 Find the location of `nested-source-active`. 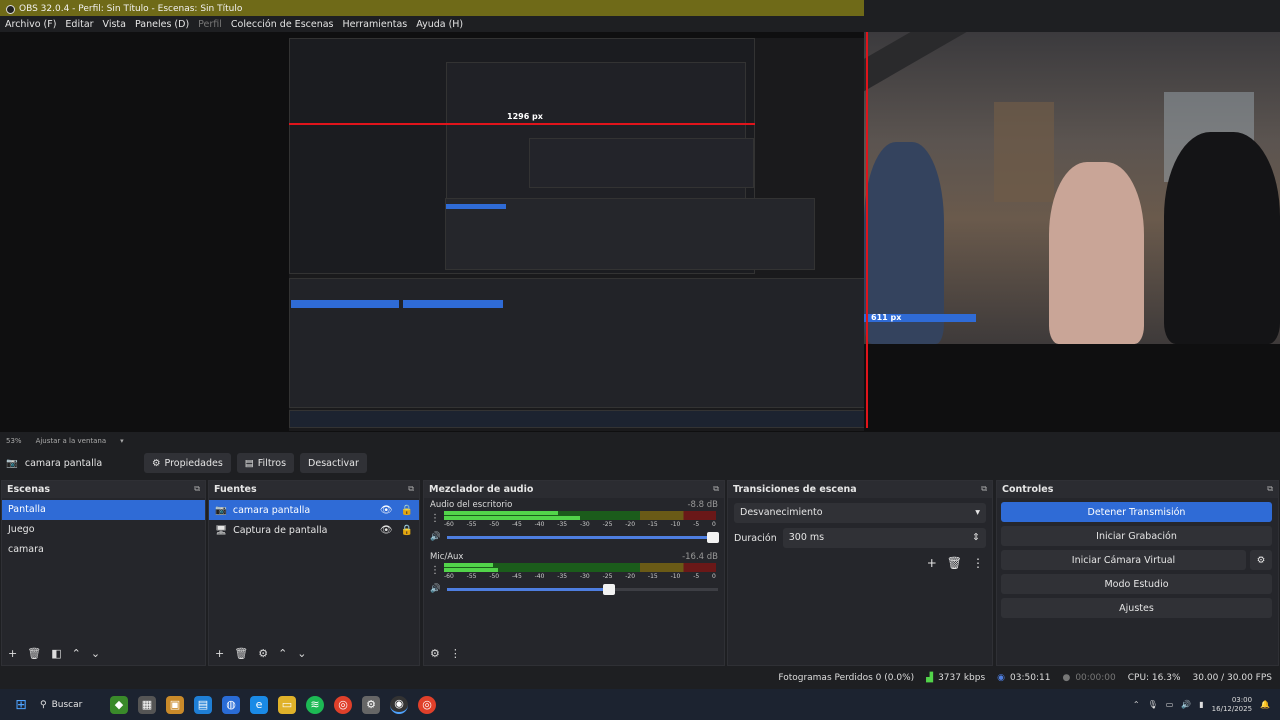

nested-source-active is located at coordinates (453, 304).